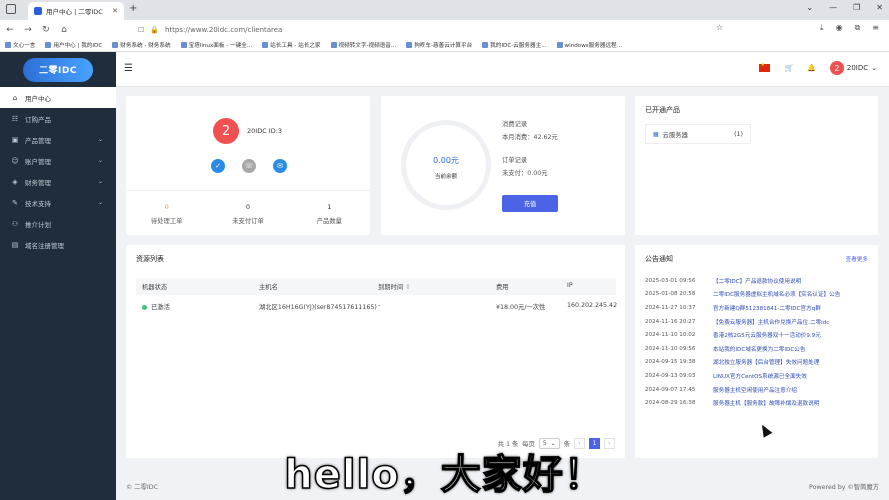 This screenshot has height=500, width=889. What do you see at coordinates (38, 182) in the screenshot?
I see `sidebar-item-label: 财务管理` at bounding box center [38, 182].